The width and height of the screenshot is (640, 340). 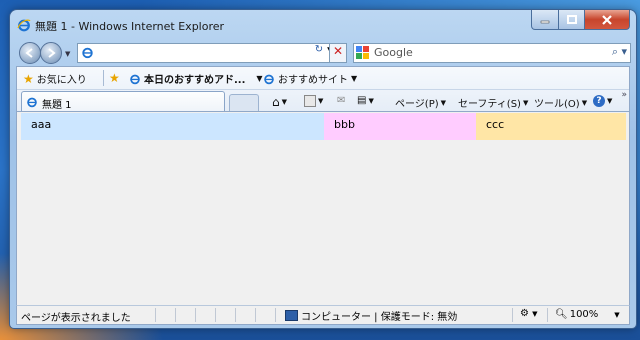 I want to click on close-icon, so click(x=607, y=19).